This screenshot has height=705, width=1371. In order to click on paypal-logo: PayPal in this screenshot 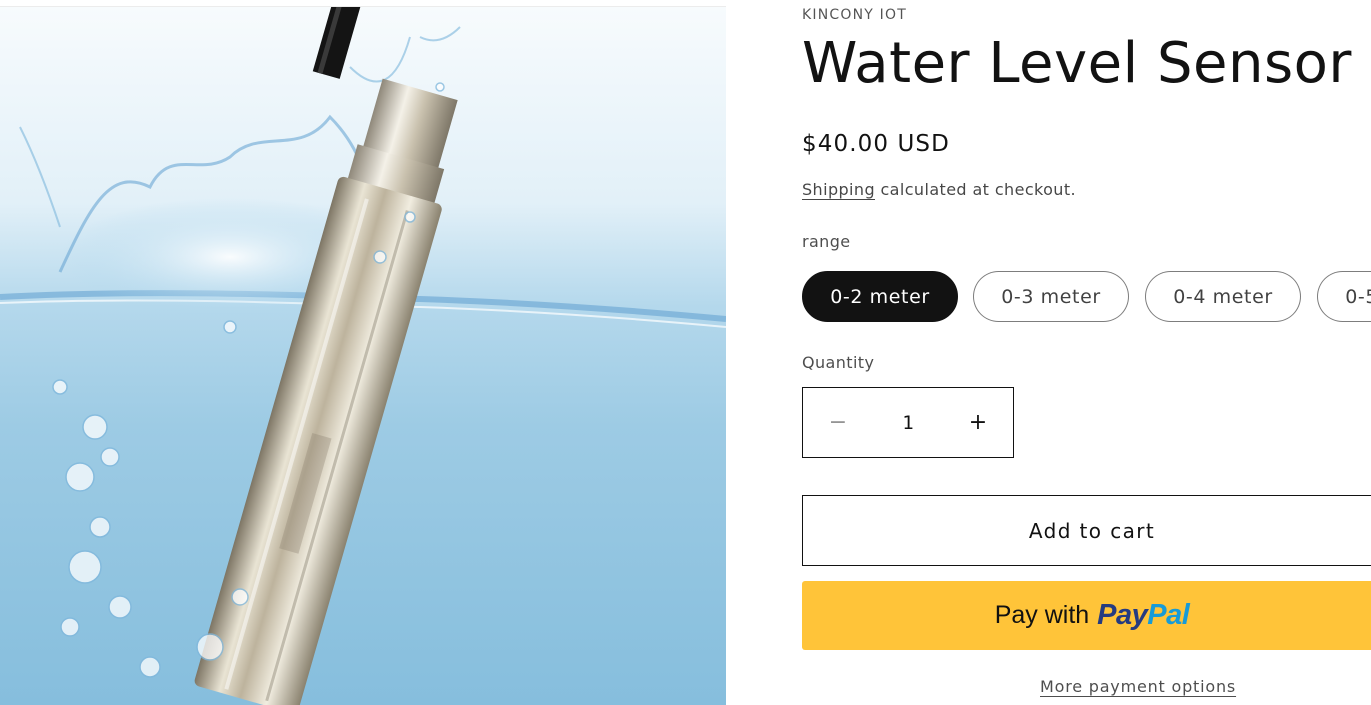, I will do `click(1143, 615)`.